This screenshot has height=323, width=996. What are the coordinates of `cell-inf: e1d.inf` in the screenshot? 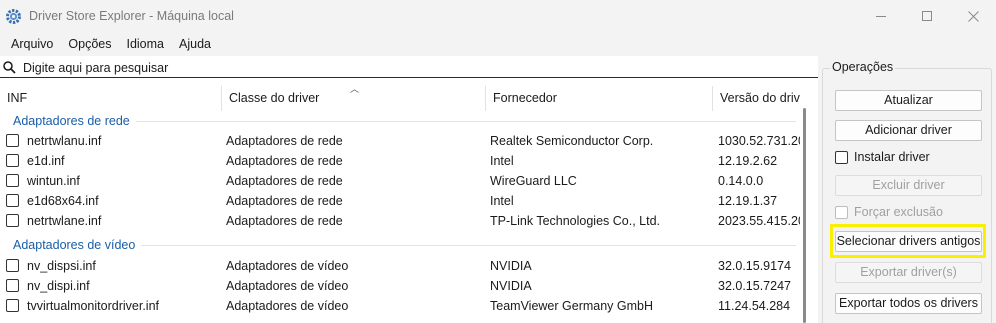 It's located at (46, 161).